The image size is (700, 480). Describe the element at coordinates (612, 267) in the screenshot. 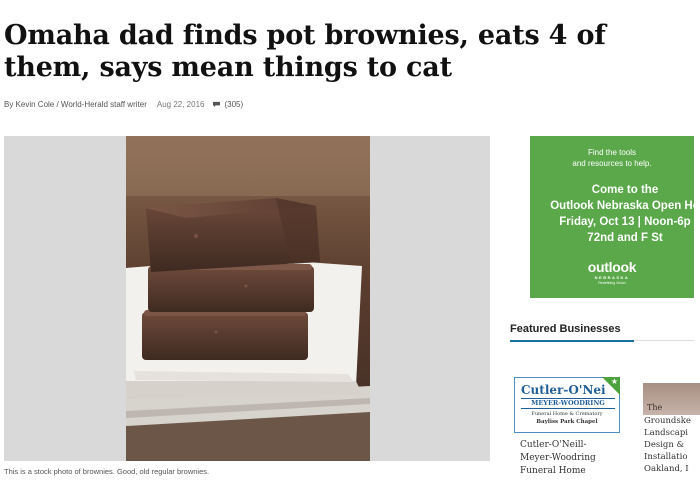

I see `outlook-logo: outlook` at that location.